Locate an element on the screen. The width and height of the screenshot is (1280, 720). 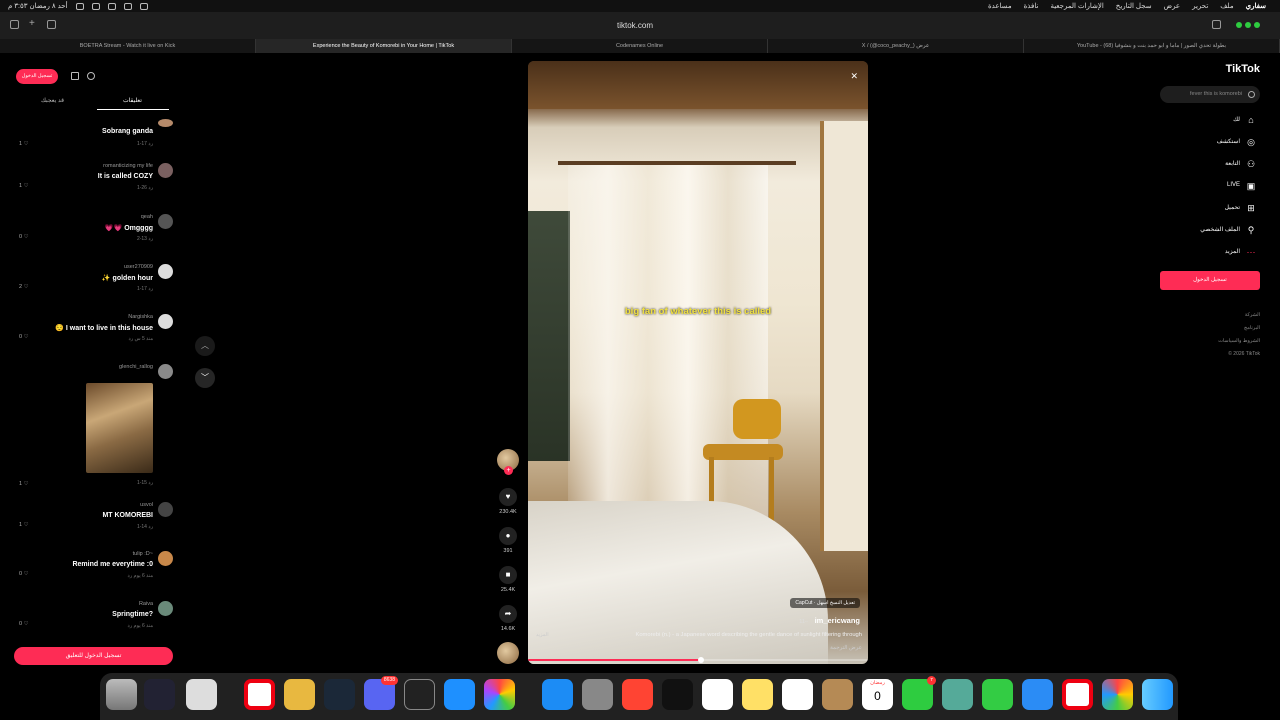
game-icon is located at coordinates (299, 694).